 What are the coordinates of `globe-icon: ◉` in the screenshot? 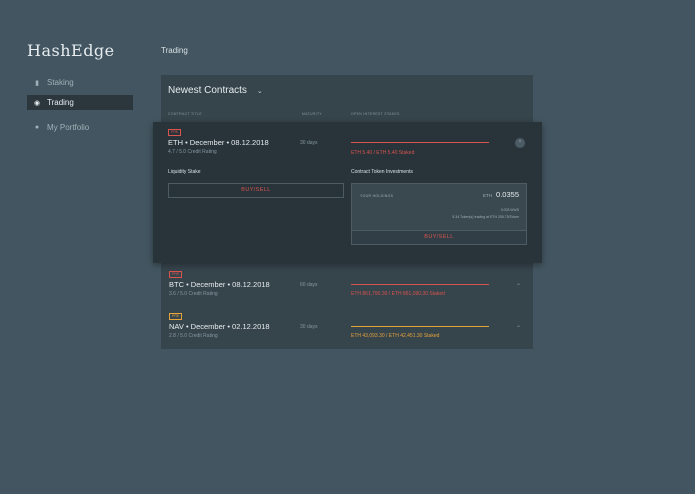 It's located at (37, 103).